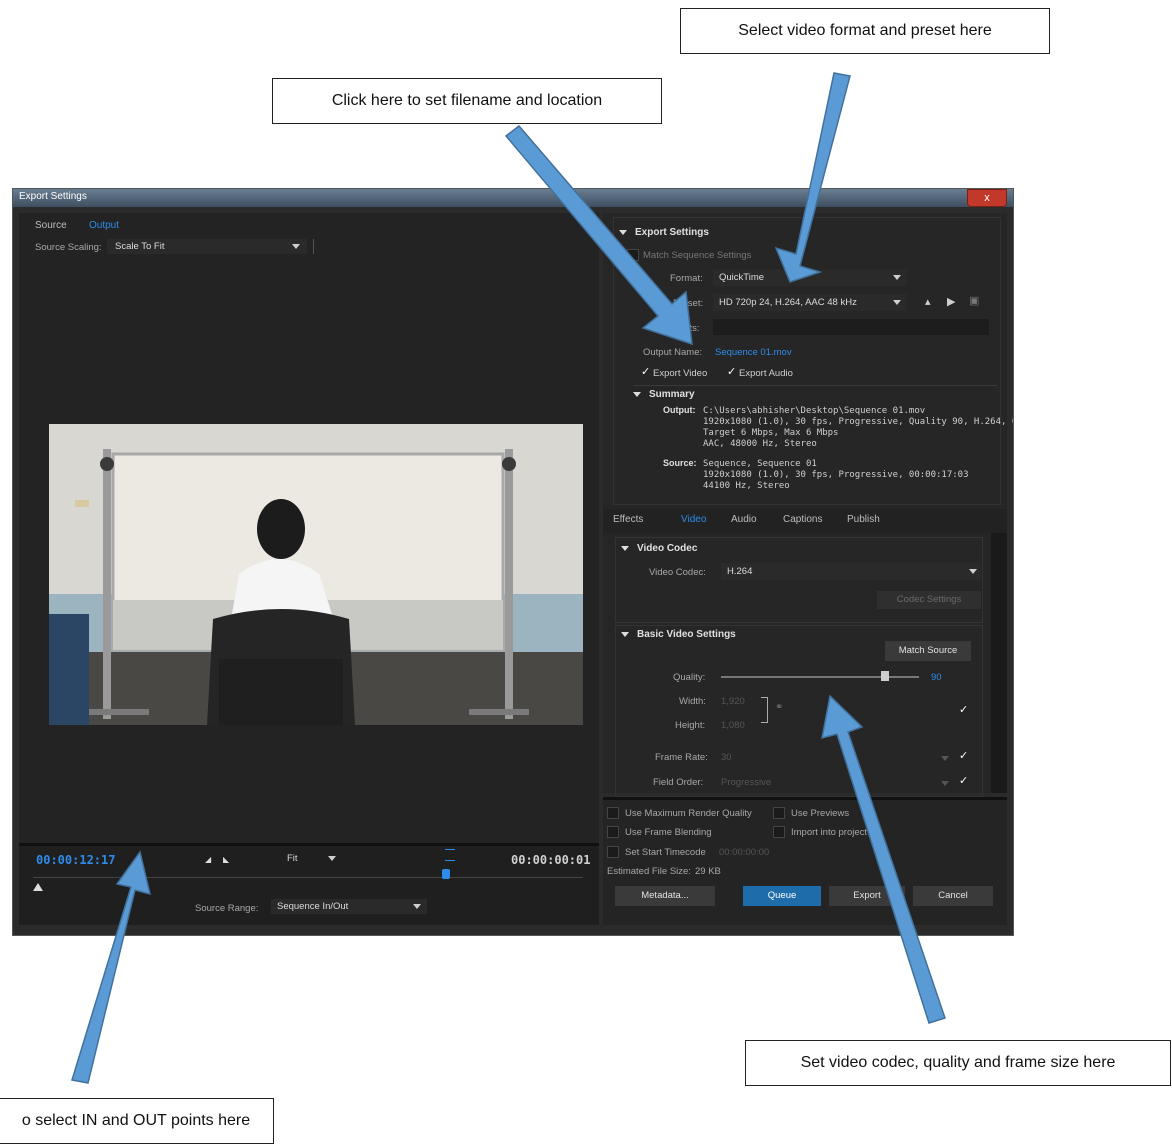 The image size is (1172, 1144). Describe the element at coordinates (867, 896) in the screenshot. I see `export-button: Export` at that location.